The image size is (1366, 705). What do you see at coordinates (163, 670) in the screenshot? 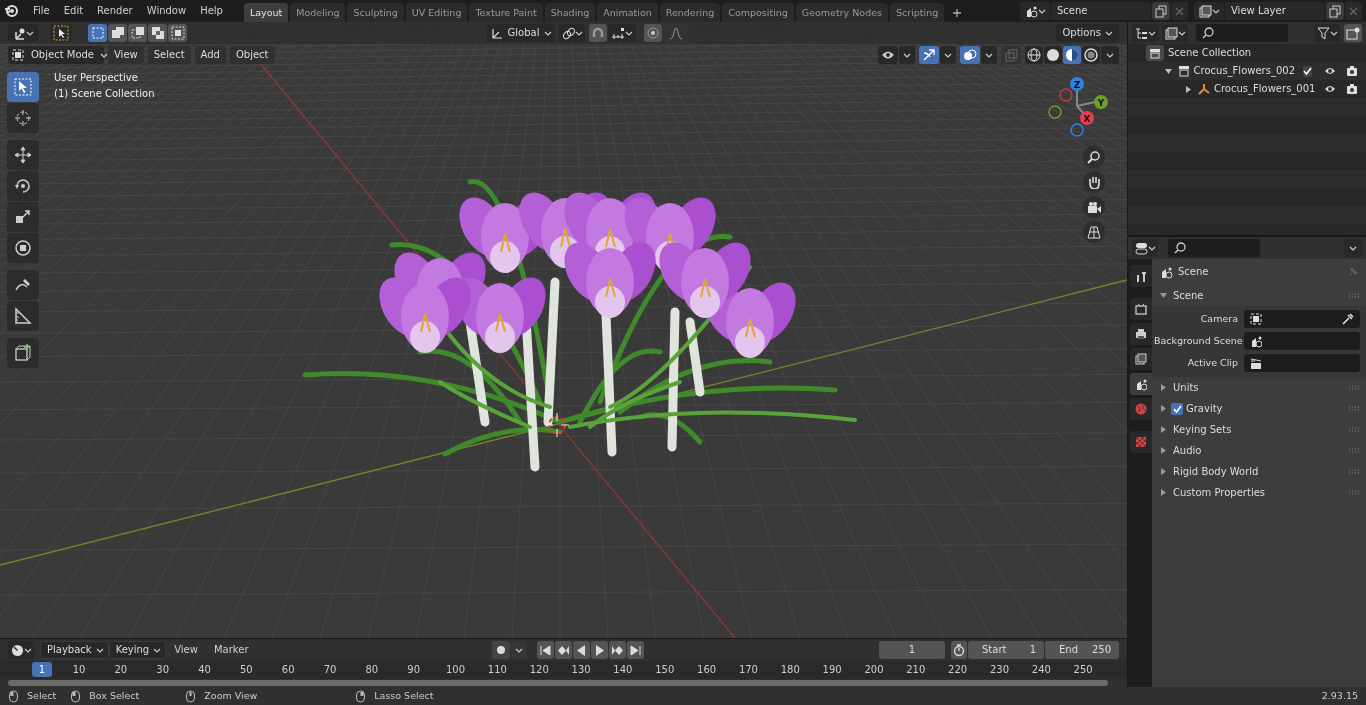
I see `frame-number: 30` at bounding box center [163, 670].